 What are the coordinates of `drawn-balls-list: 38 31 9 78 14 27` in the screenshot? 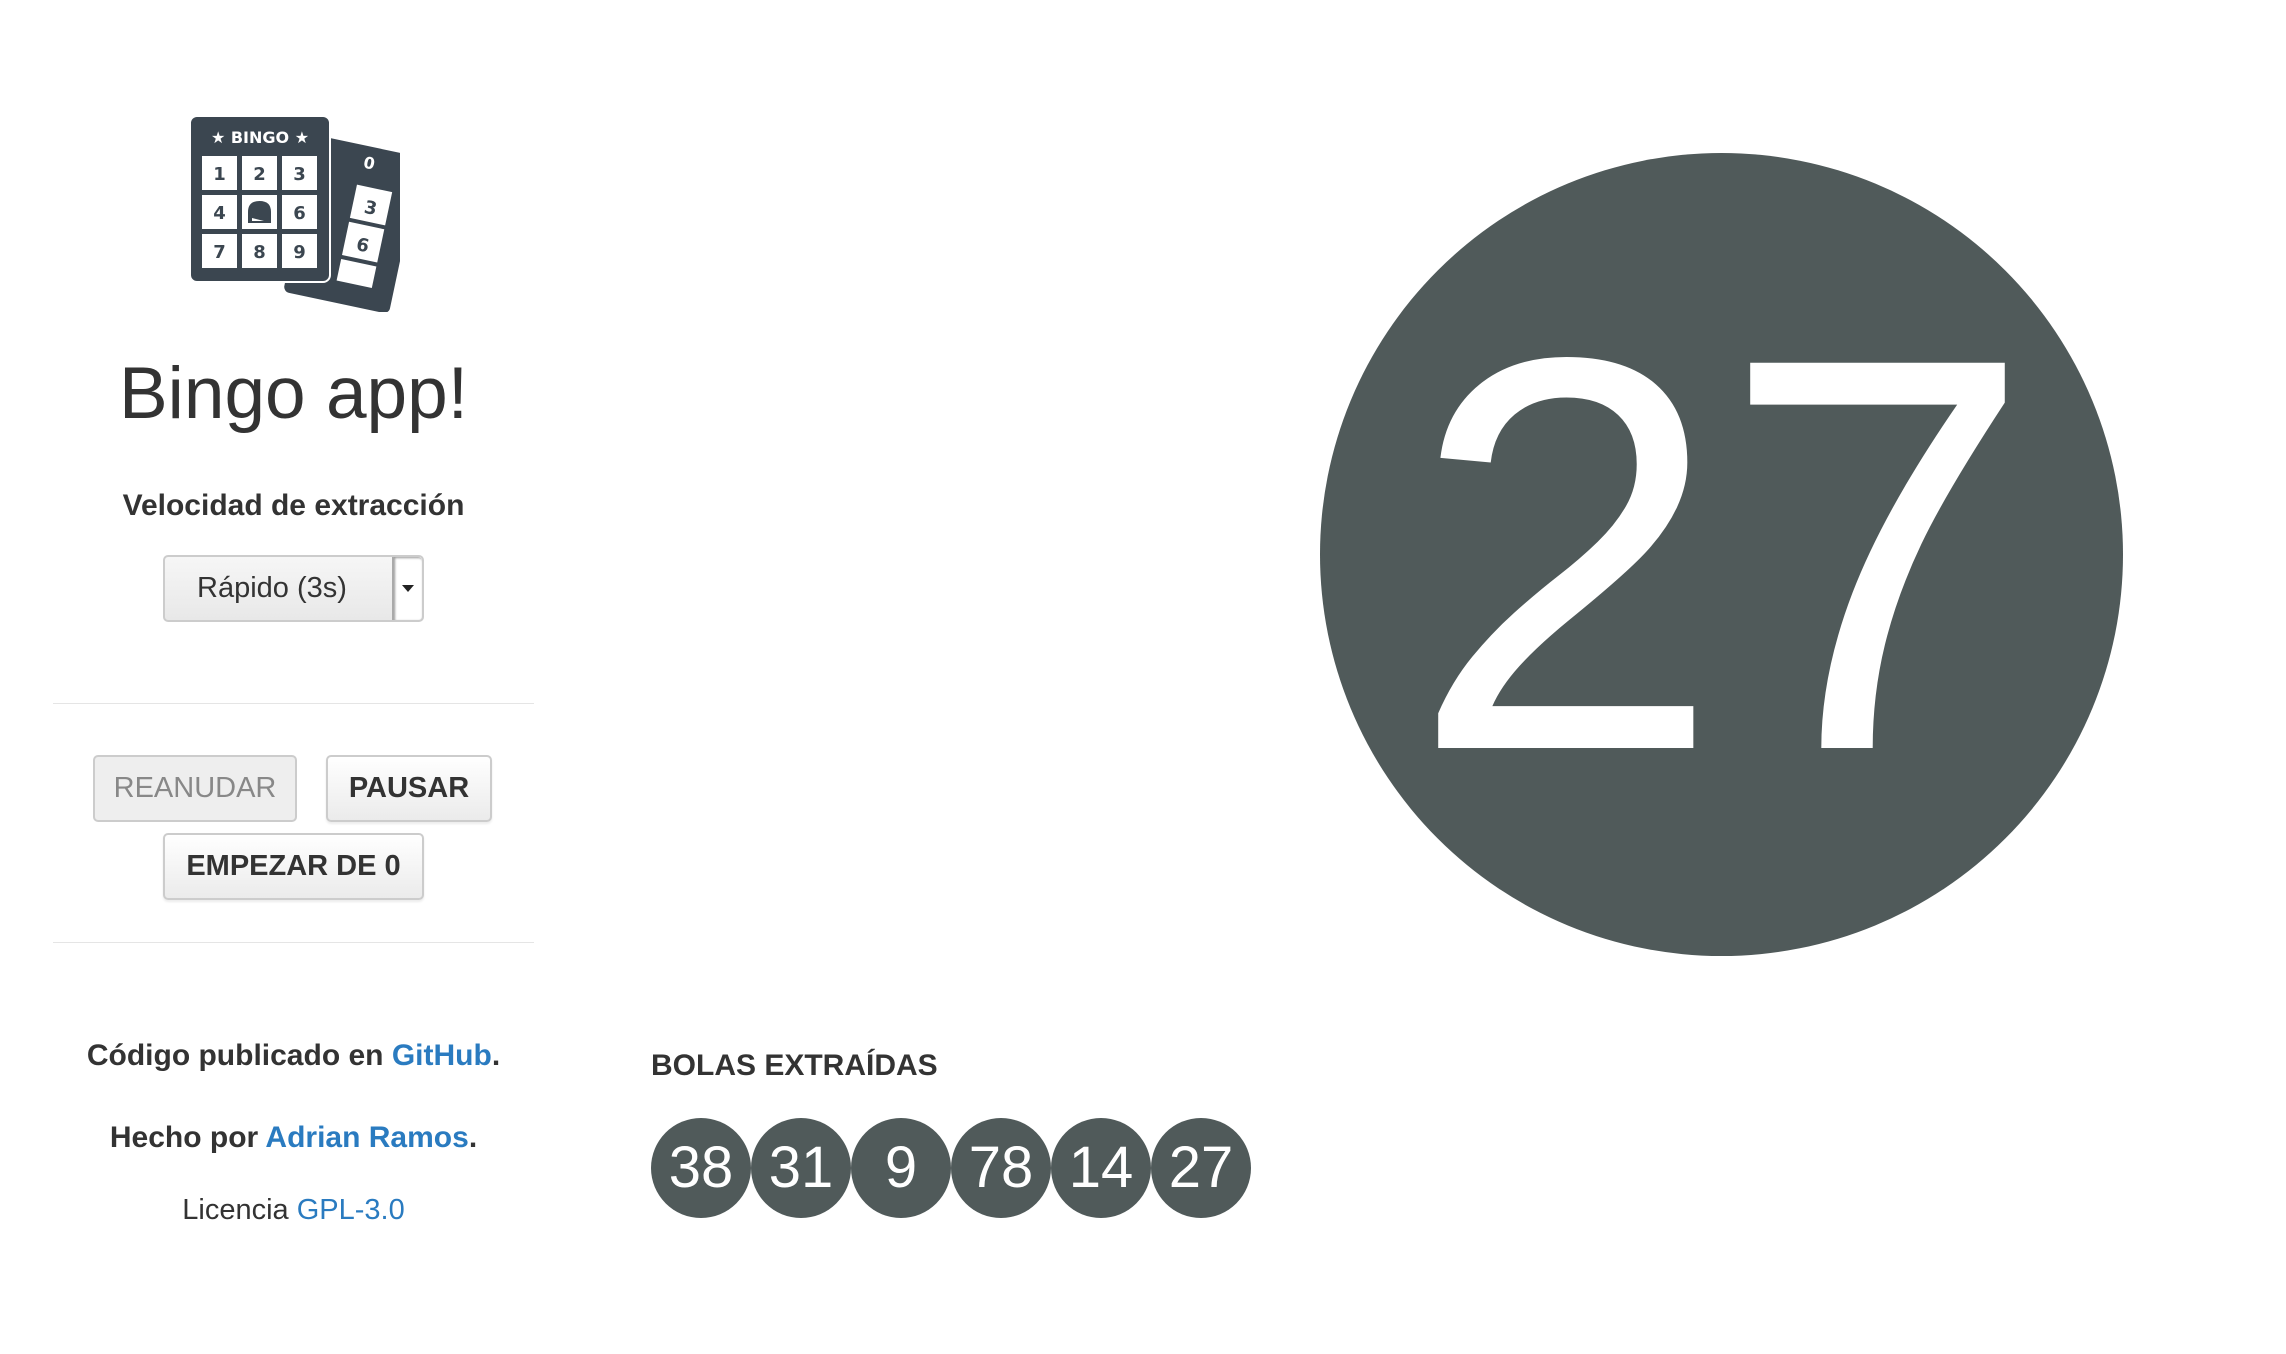 It's located at (951, 1168).